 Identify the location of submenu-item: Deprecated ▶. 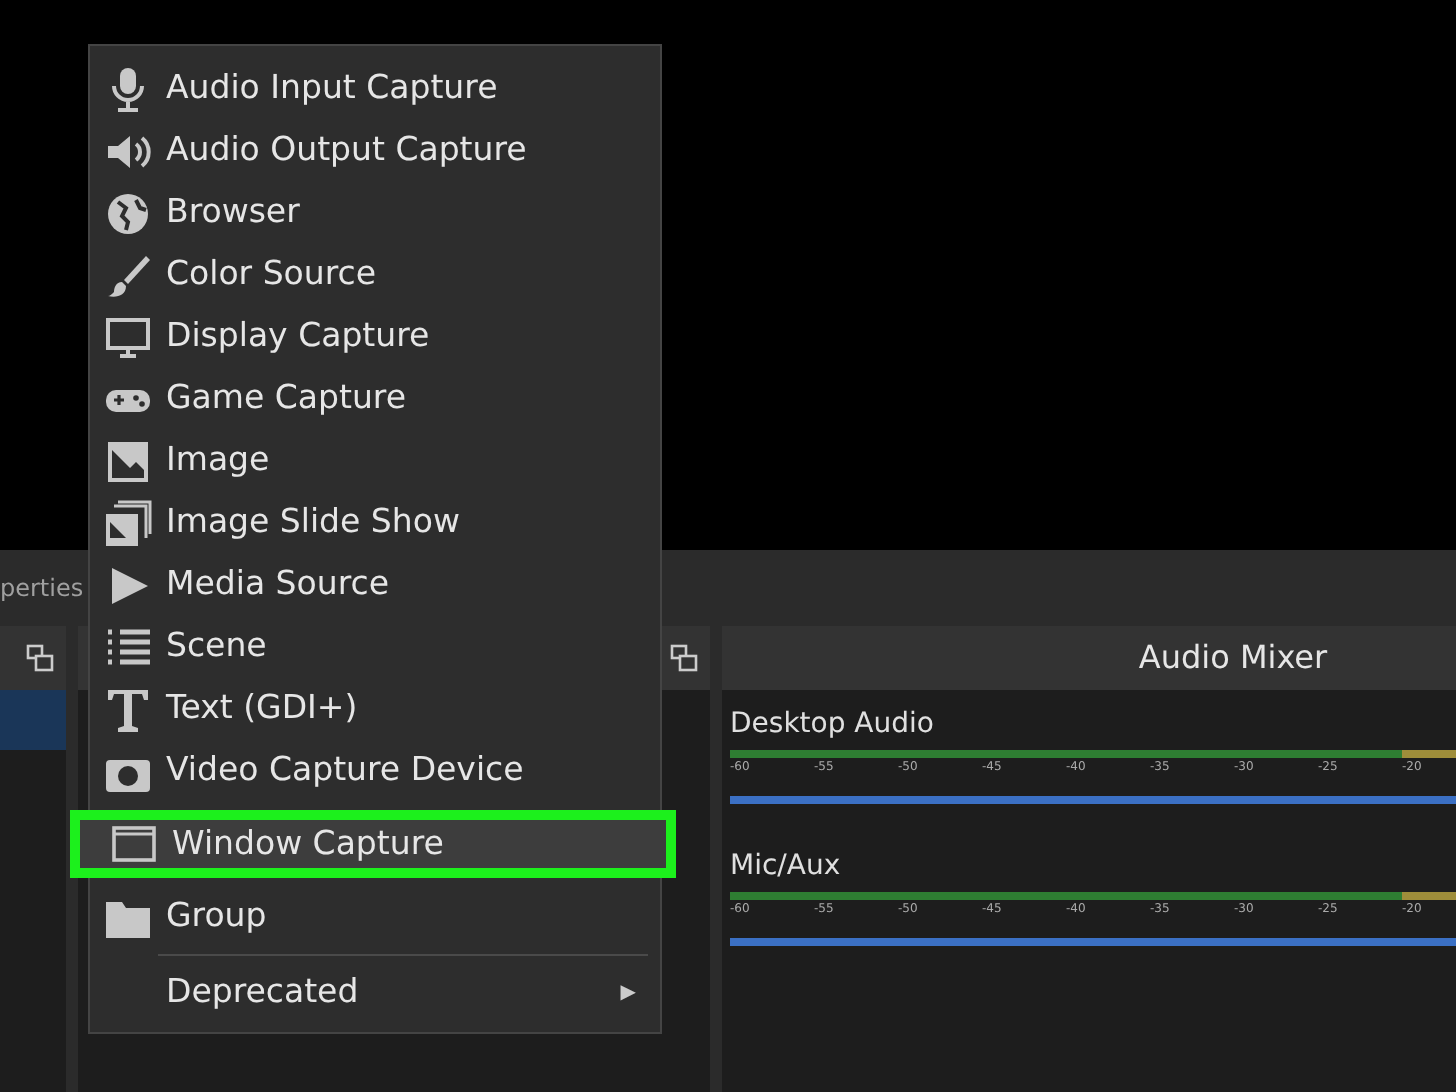
(375, 993).